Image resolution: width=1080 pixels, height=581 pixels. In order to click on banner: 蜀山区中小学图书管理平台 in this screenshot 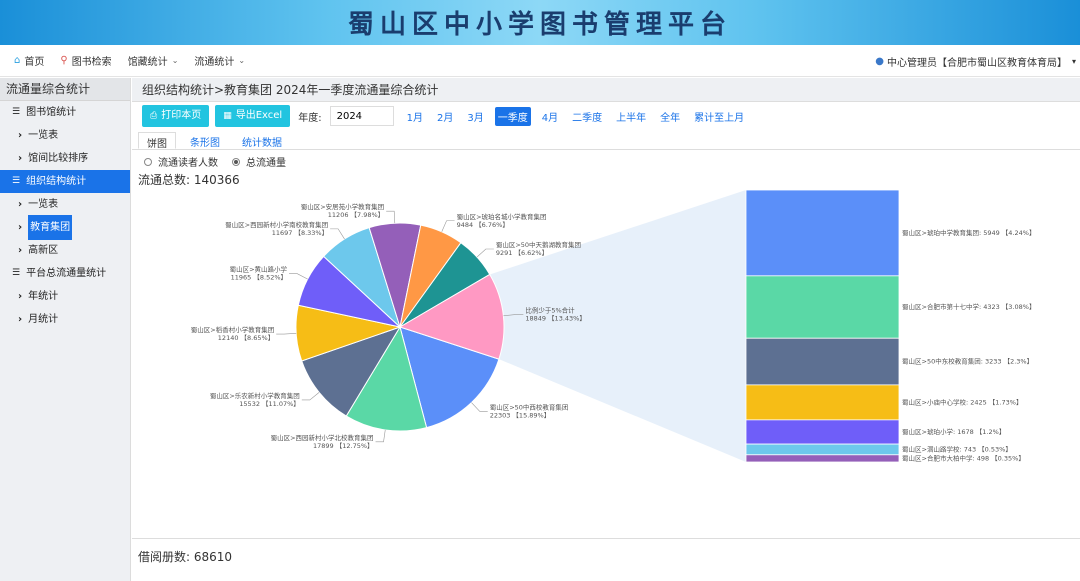, I will do `click(540, 22)`.